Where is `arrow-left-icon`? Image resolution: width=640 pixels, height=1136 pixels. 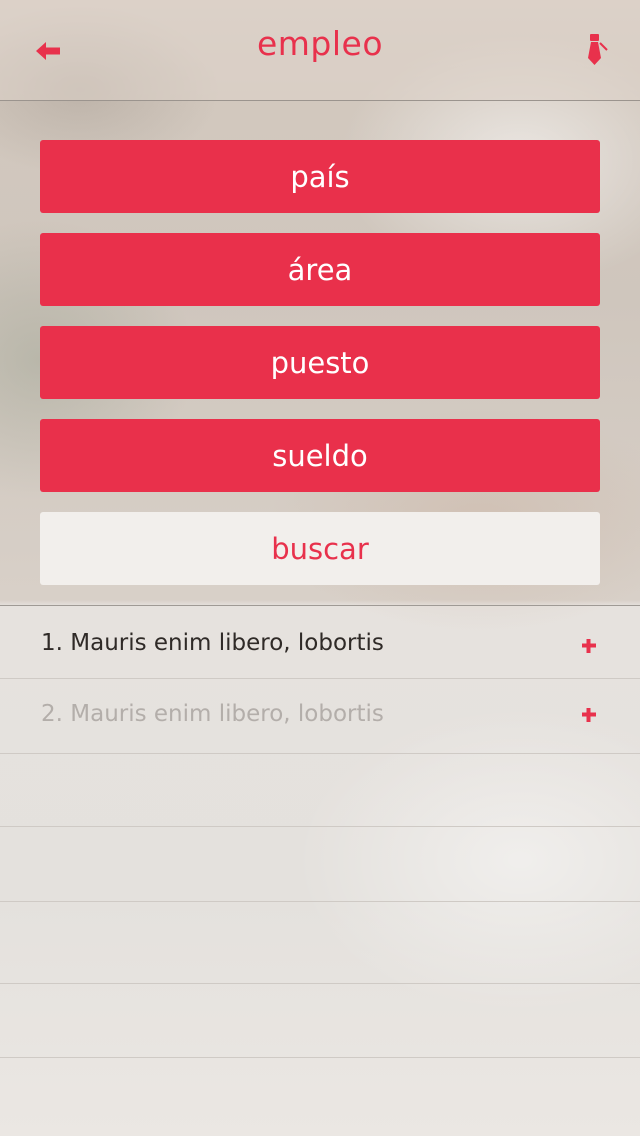 arrow-left-icon is located at coordinates (48, 51).